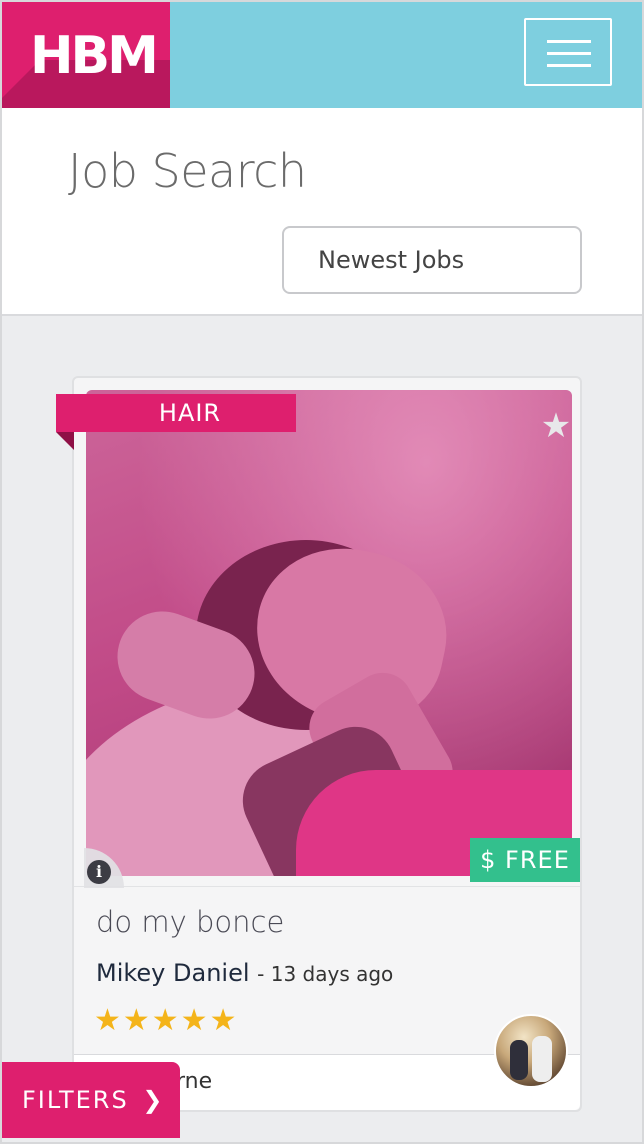 The width and height of the screenshot is (644, 1144). Describe the element at coordinates (187, 171) in the screenshot. I see `page-title: Job Search` at that location.